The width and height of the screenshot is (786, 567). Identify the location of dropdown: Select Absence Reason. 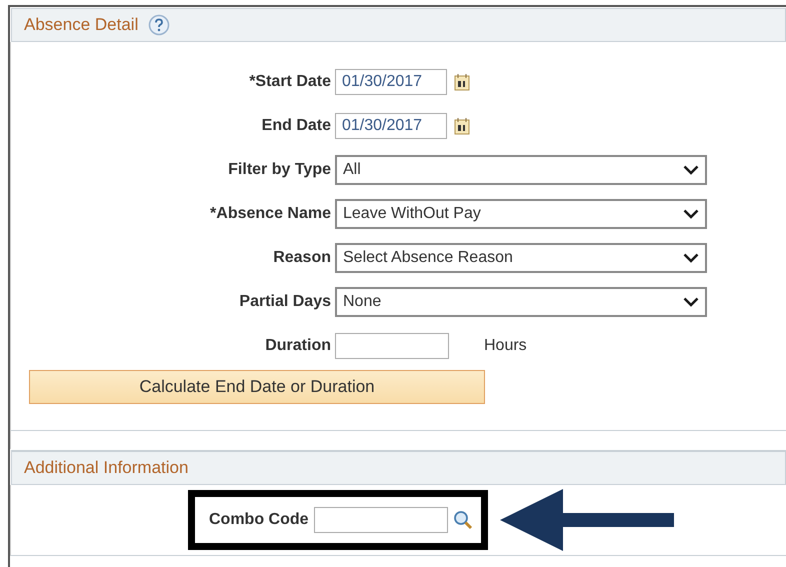
(521, 258).